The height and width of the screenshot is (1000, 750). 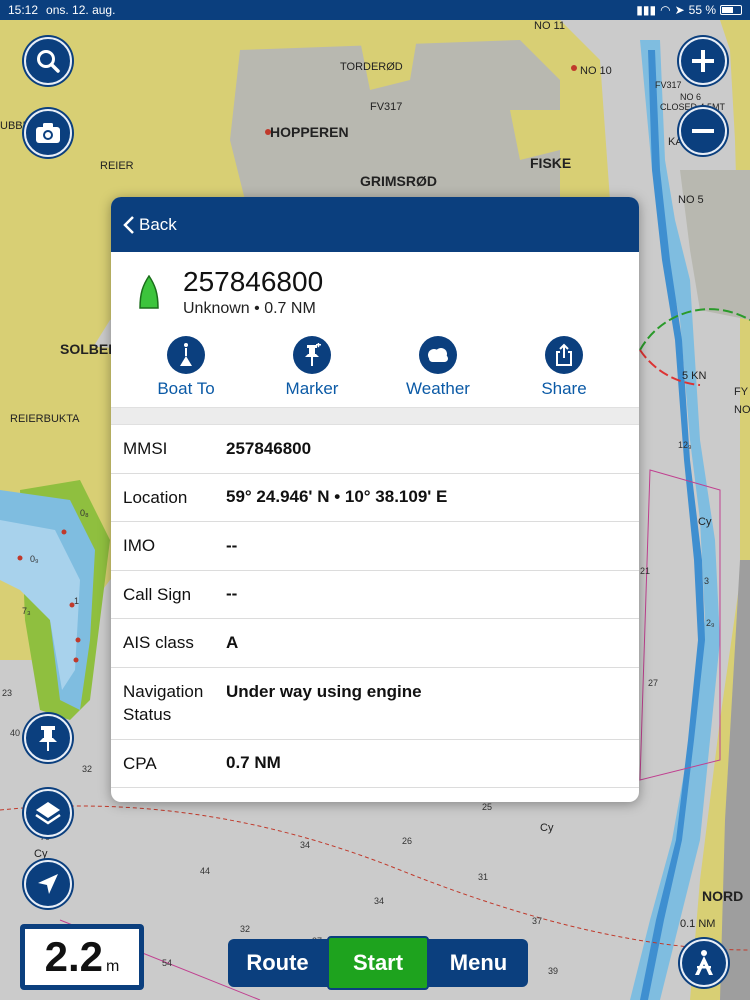 I want to click on back-button: Back, so click(x=150, y=225).